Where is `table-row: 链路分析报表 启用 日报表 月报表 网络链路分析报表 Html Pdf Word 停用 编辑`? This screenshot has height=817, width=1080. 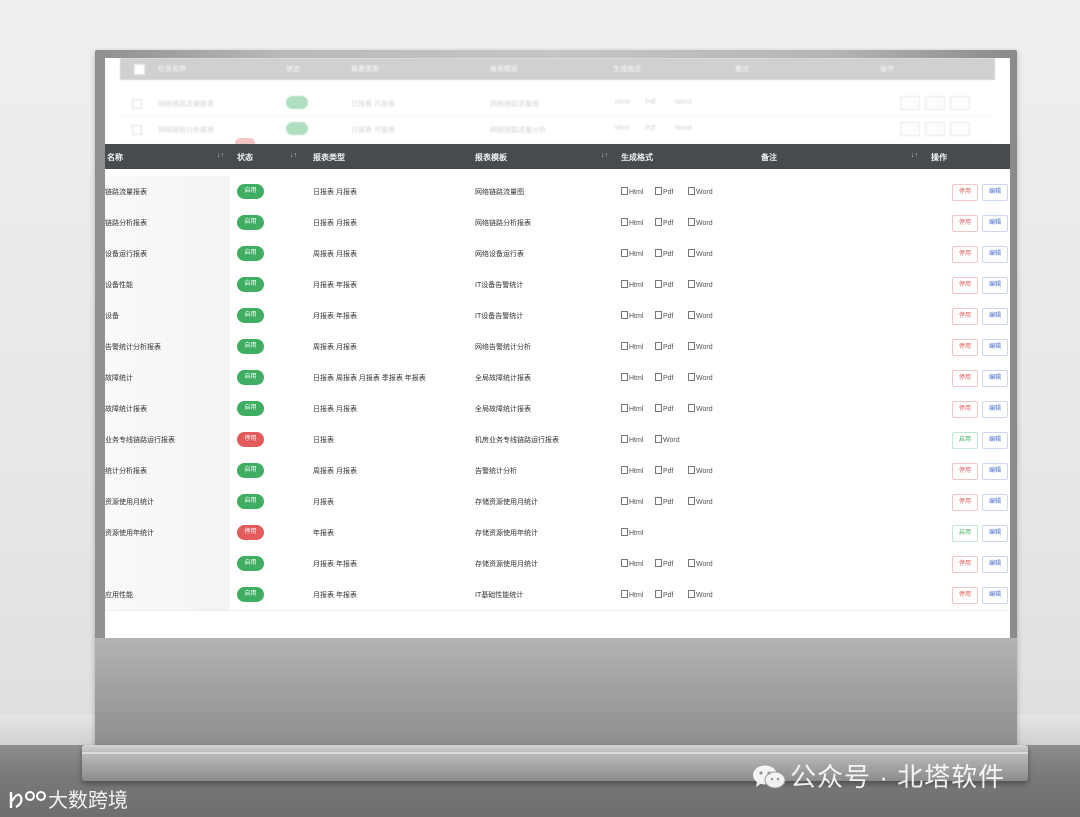
table-row: 链路分析报表 启用 日报表 月报表 网络链路分析报表 Html Pdf Word 停用 编辑 is located at coordinates (557, 223).